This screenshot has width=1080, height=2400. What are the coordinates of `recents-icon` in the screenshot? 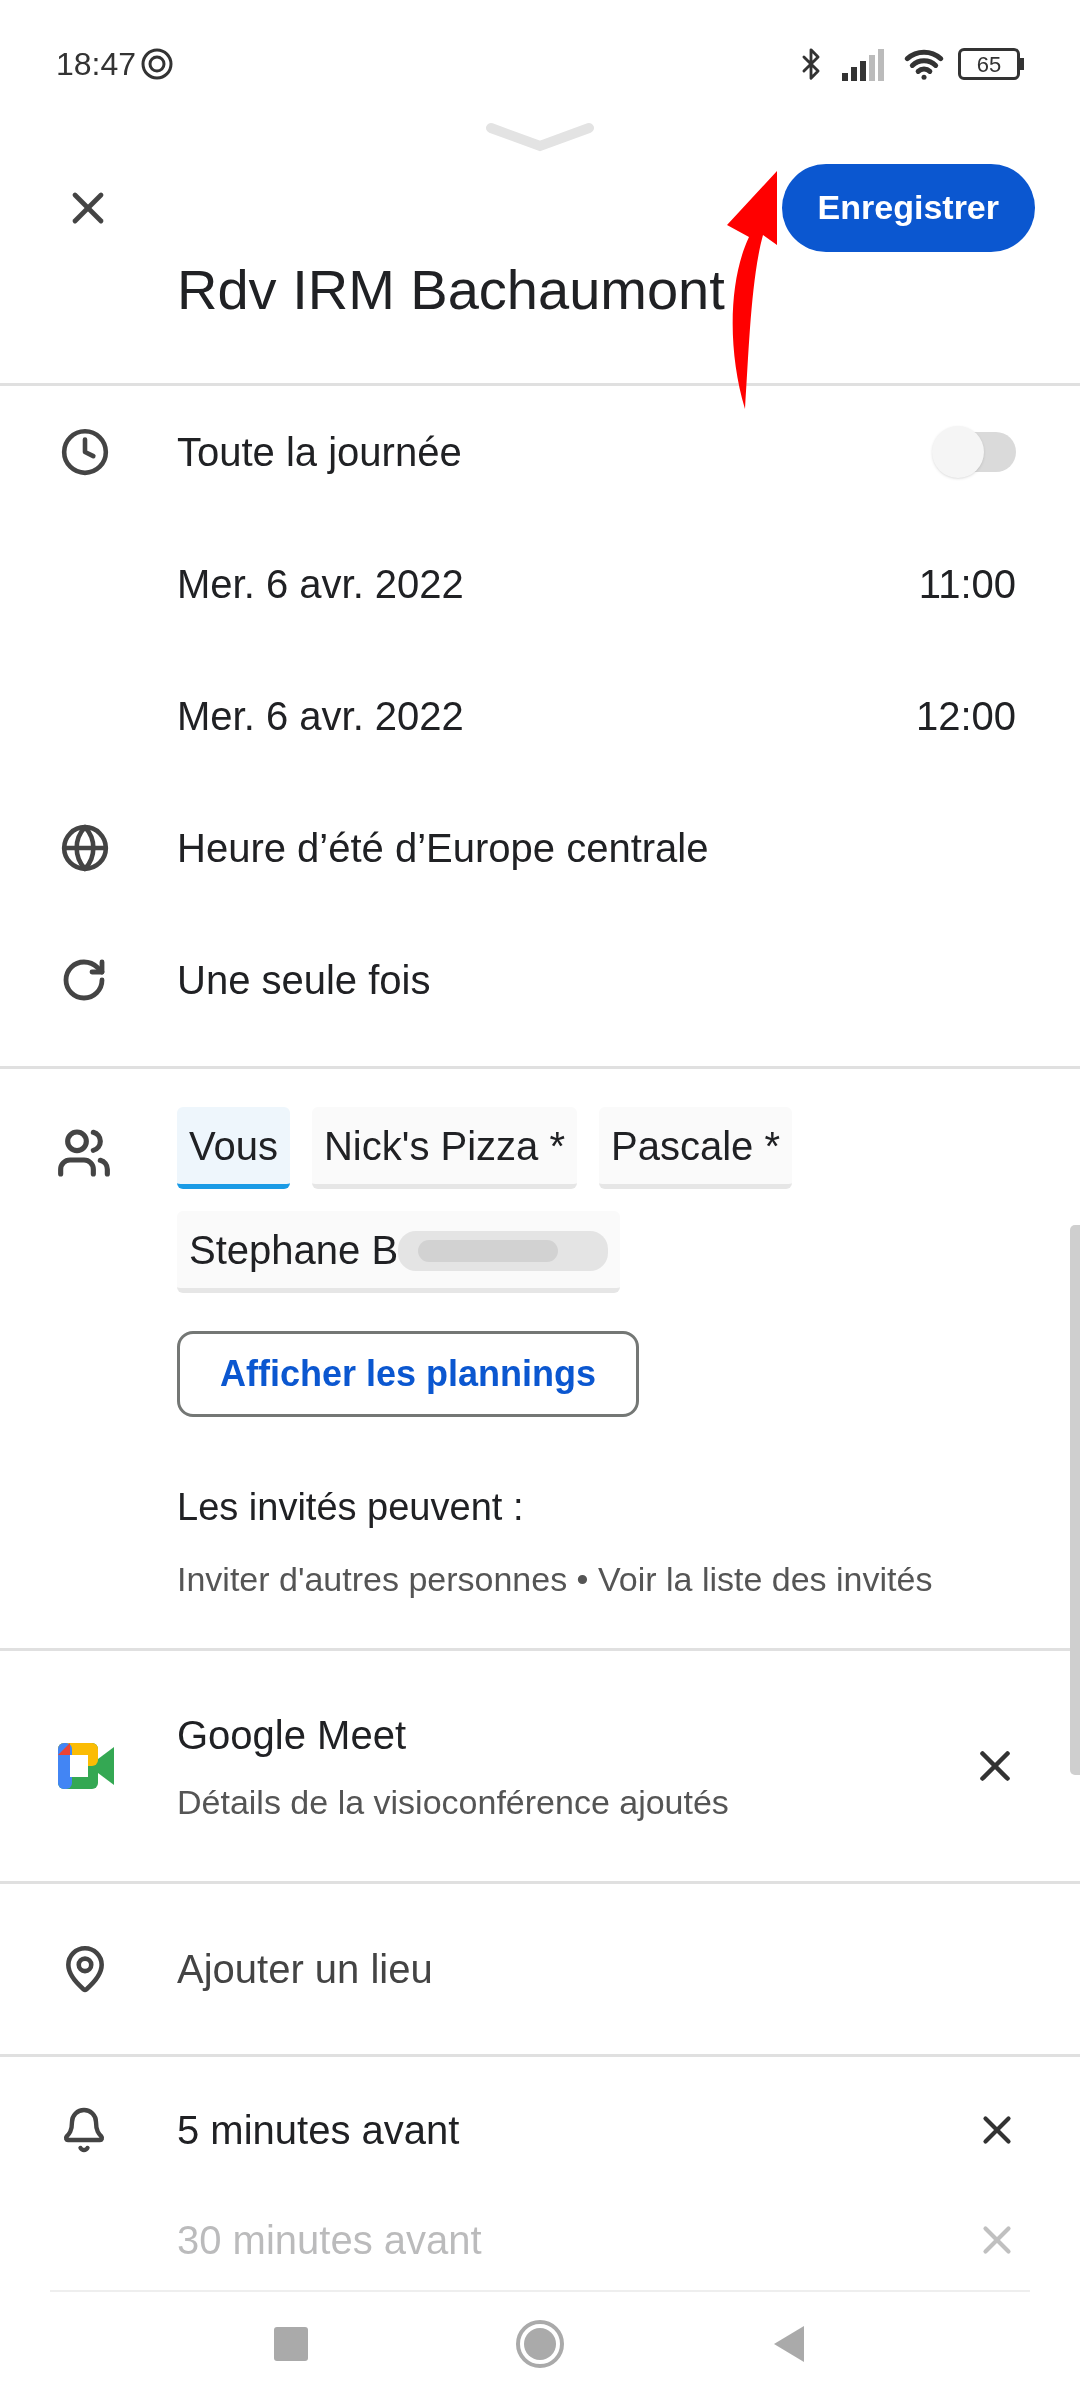 It's located at (290, 2344).